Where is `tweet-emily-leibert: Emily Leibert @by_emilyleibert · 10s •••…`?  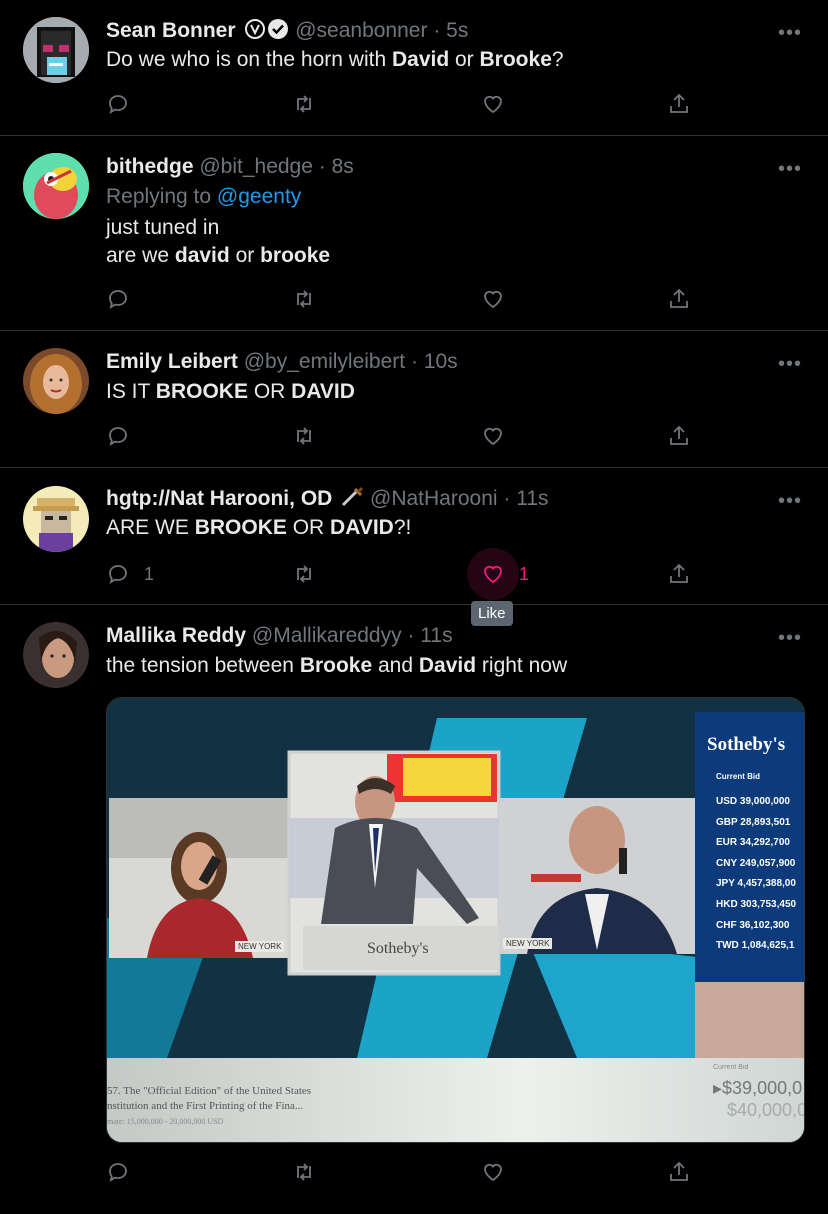 tweet-emily-leibert: Emily Leibert @by_emilyleibert · 10s •••… is located at coordinates (414, 399).